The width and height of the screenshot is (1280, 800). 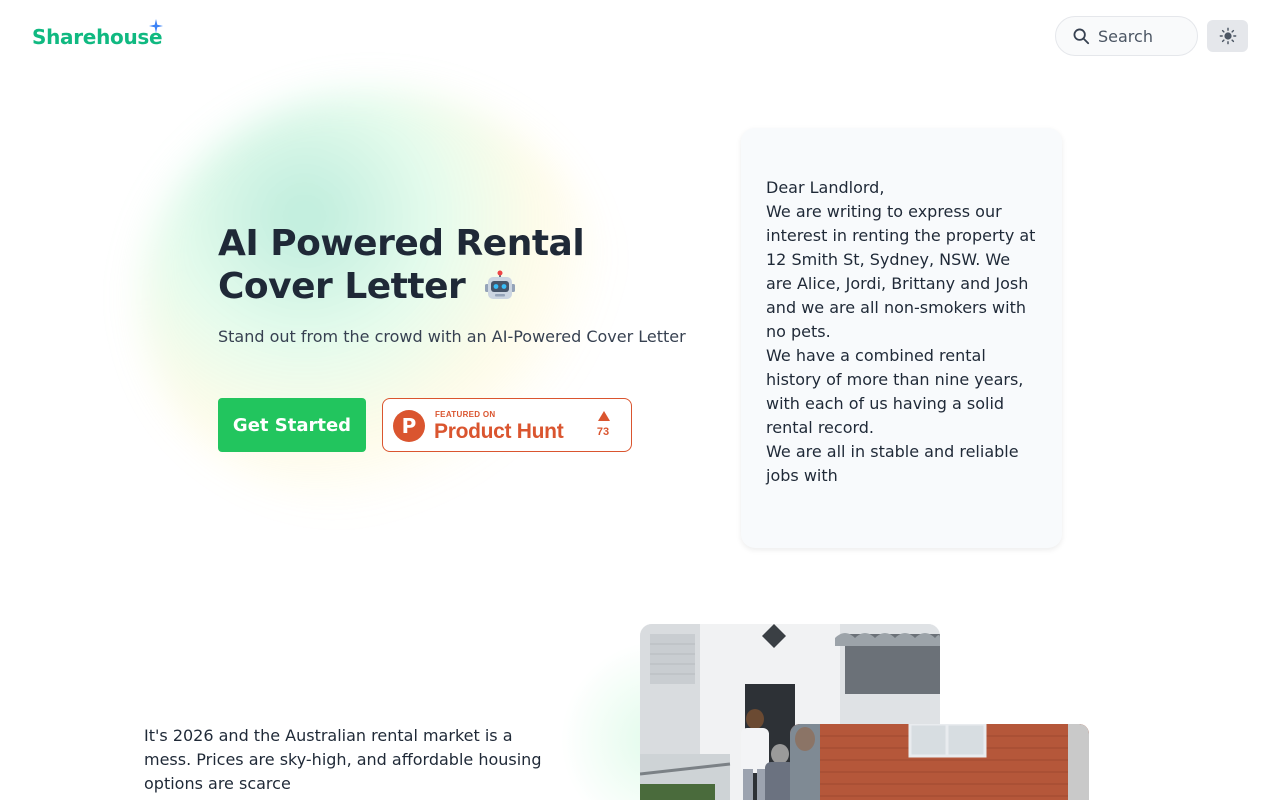 I want to click on search-placeholder: Search, so click(x=1125, y=36).